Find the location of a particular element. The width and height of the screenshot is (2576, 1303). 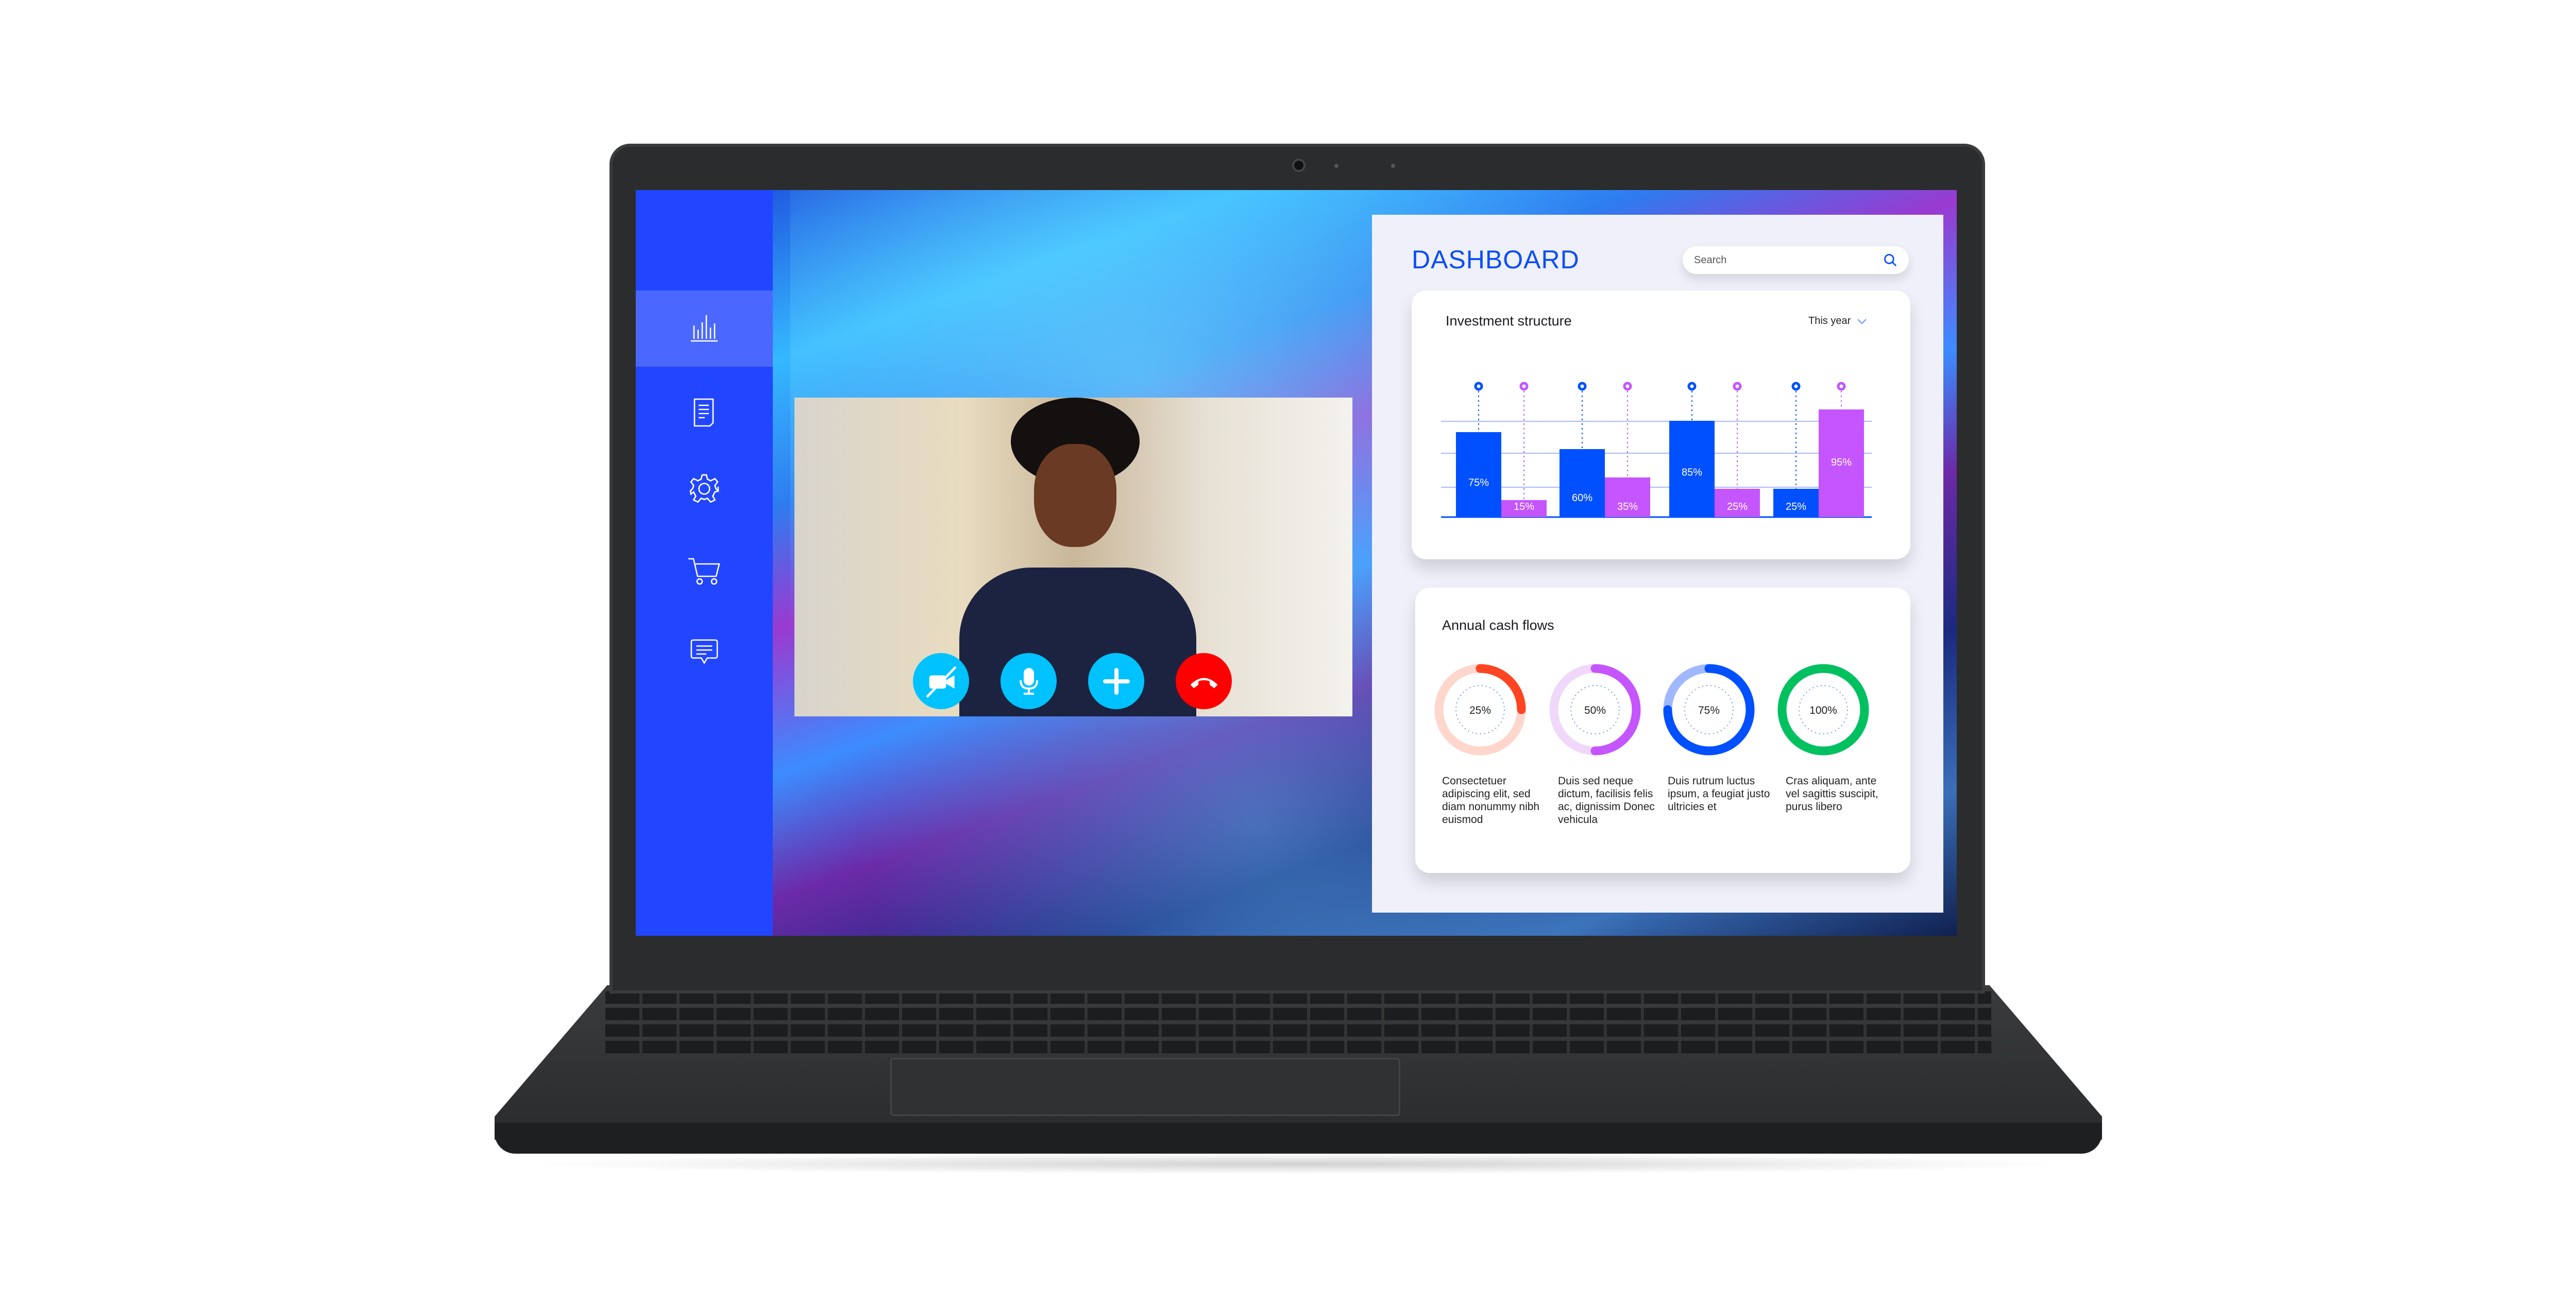

plus-icon is located at coordinates (1116, 681).